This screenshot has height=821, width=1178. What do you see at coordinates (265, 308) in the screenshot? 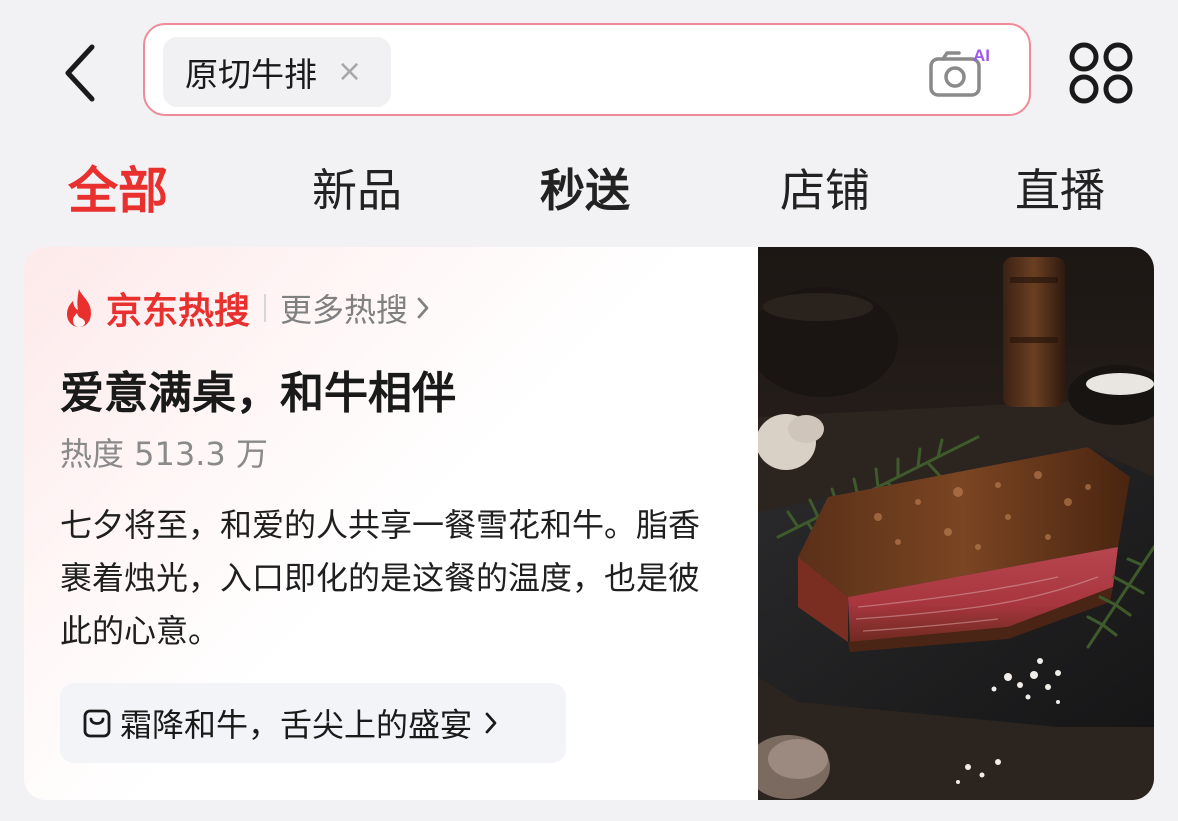
I see `header-divider` at bounding box center [265, 308].